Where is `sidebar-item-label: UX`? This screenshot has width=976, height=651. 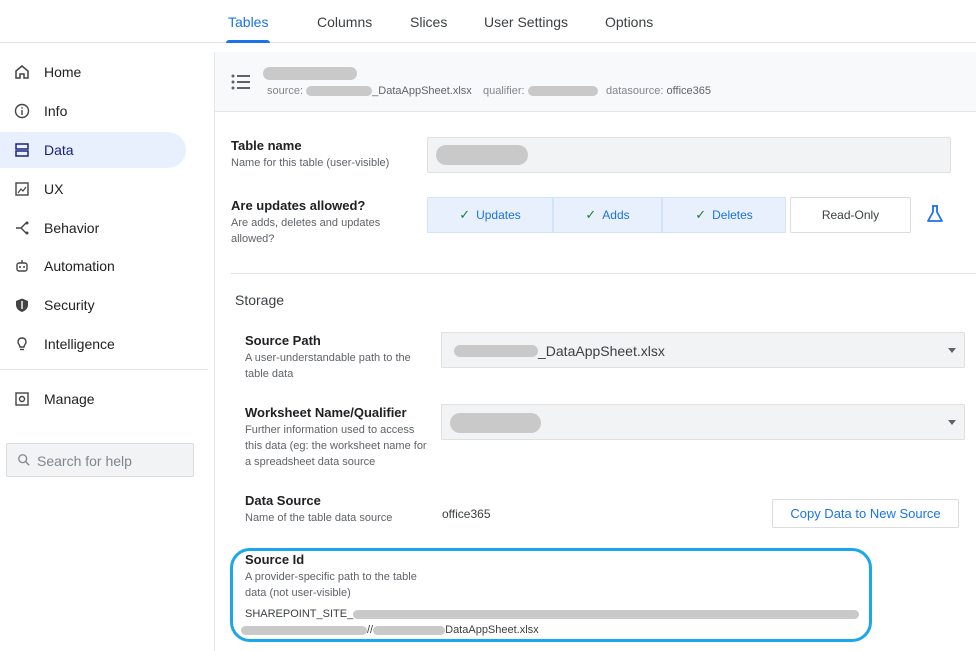
sidebar-item-label: UX is located at coordinates (54, 189).